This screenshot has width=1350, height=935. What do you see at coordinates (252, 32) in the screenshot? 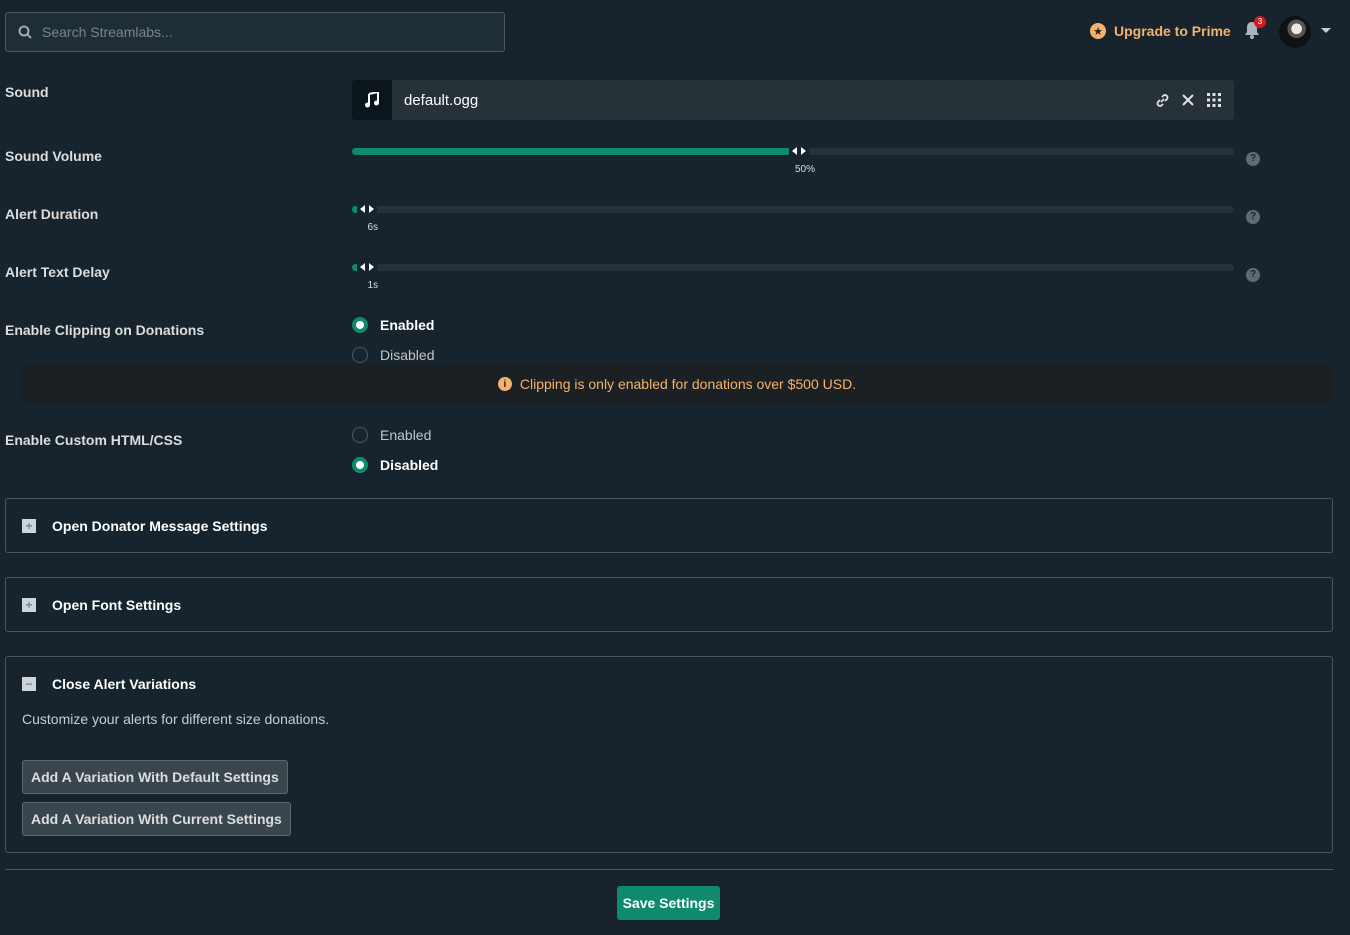
I see `search-input` at bounding box center [252, 32].